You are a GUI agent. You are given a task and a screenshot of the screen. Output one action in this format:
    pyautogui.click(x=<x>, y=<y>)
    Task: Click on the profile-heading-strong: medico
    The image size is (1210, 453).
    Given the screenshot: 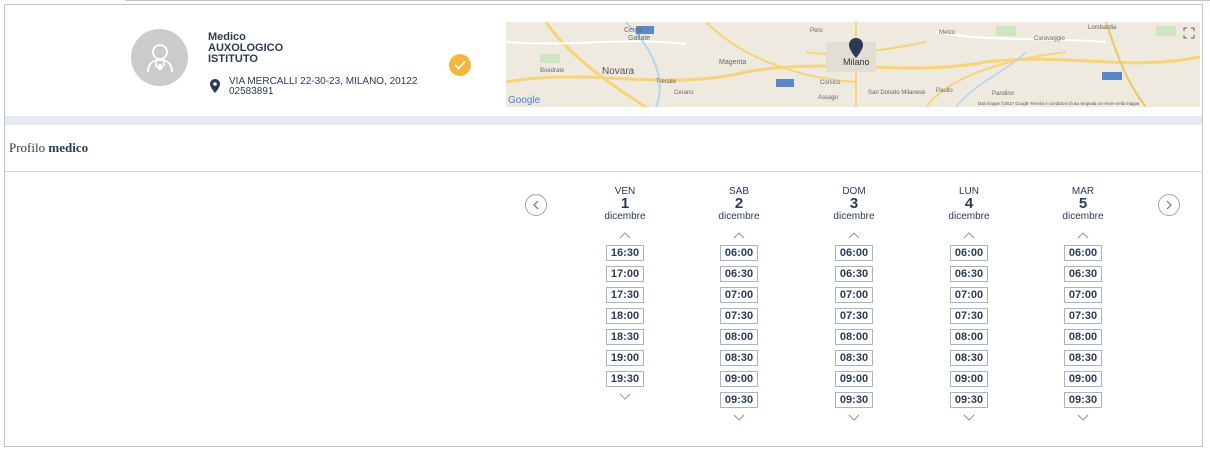 What is the action you would take?
    pyautogui.click(x=68, y=147)
    